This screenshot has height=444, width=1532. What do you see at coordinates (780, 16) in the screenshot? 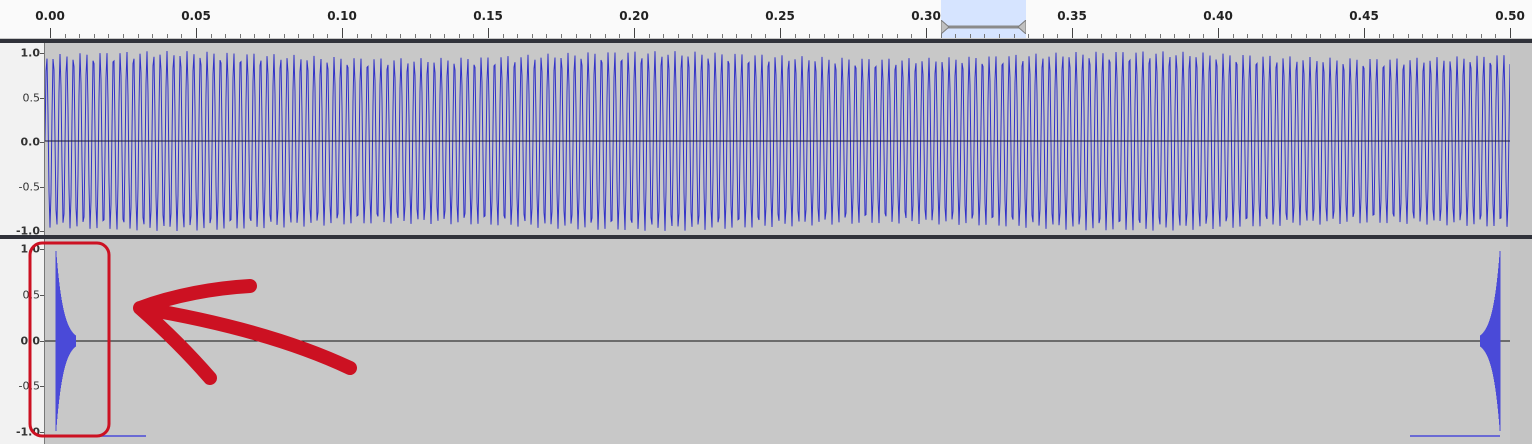
I see `ruler-label: 0.25` at bounding box center [780, 16].